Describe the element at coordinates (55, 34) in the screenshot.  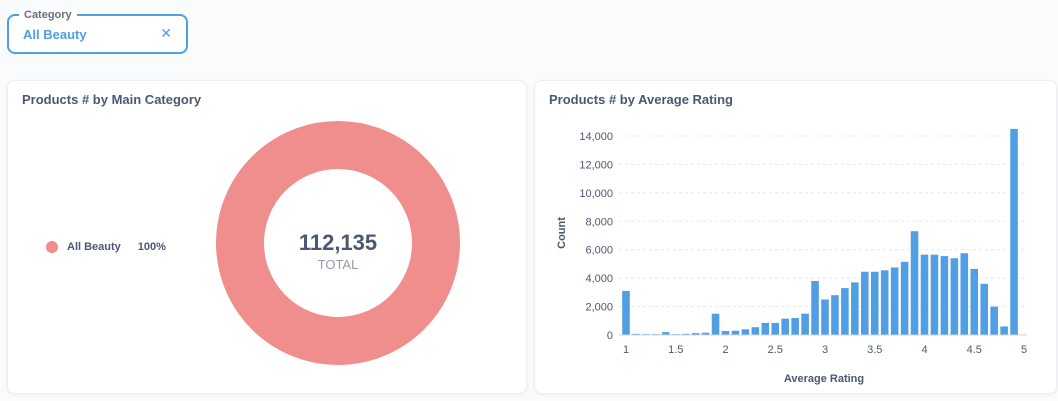
I see `filter-value: All Beauty` at that location.